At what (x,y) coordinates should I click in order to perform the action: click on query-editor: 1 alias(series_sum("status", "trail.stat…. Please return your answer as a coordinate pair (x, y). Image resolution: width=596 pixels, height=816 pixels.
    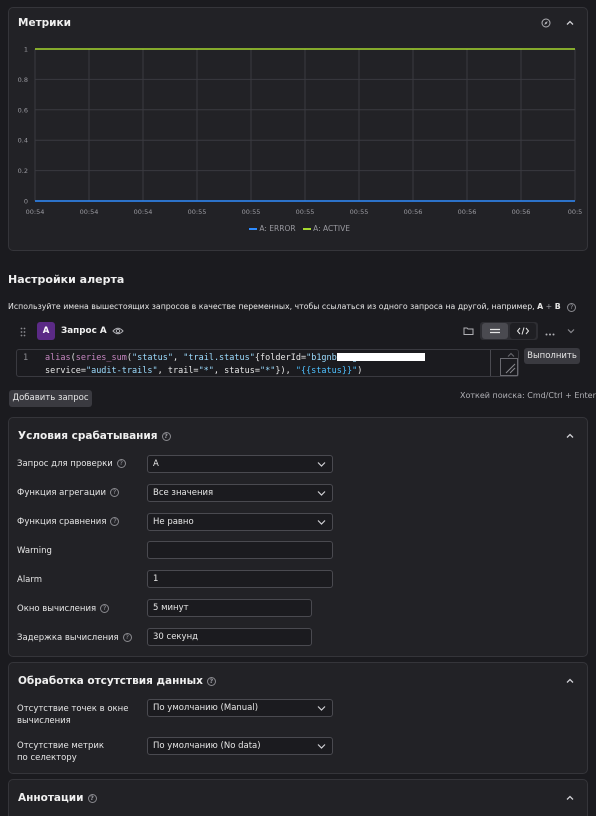
    Looking at the image, I should click on (267, 363).